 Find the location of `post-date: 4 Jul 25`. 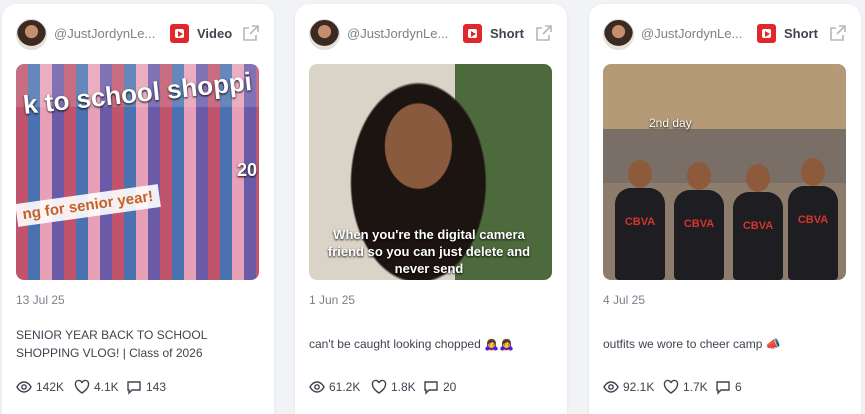

post-date: 4 Jul 25 is located at coordinates (624, 300).